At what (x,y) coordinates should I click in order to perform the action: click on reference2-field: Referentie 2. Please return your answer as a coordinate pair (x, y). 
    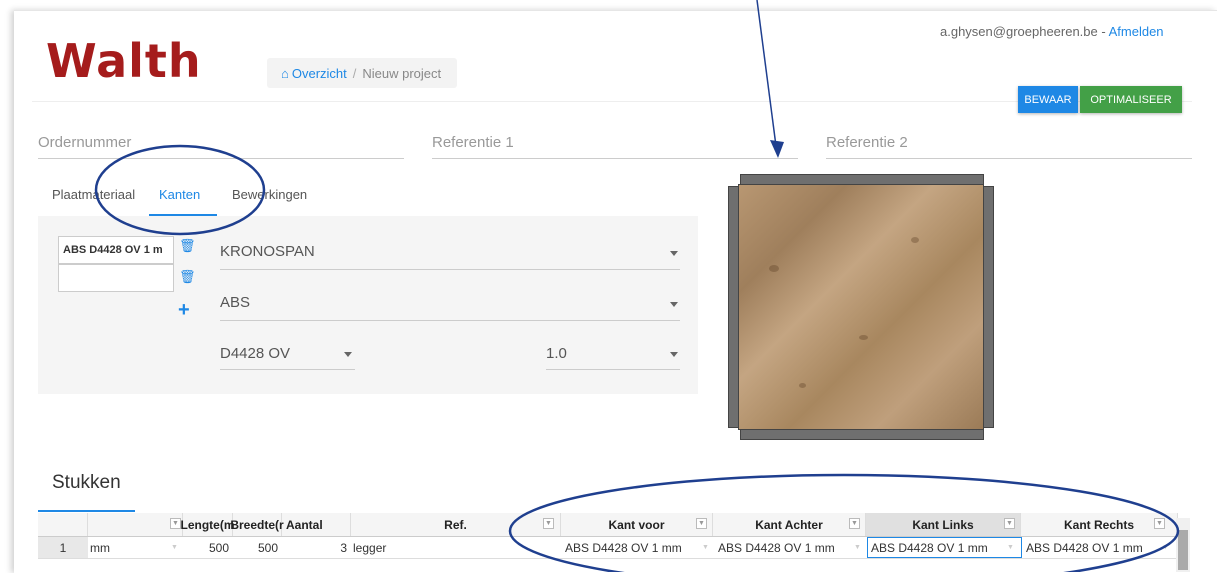
    Looking at the image, I should click on (867, 142).